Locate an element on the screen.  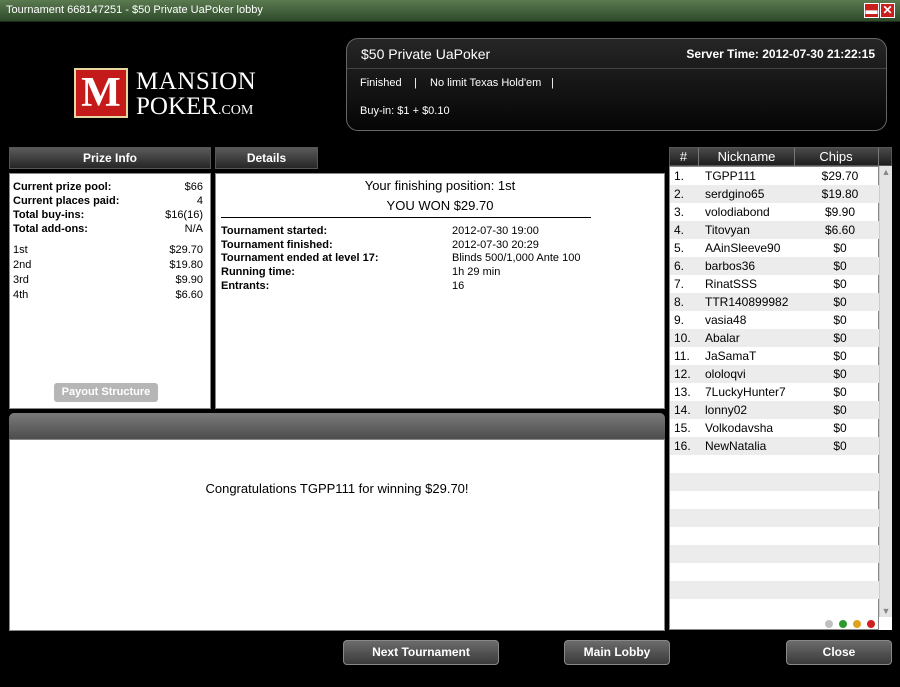
player-nickname: NewNatalia is located at coordinates (736, 446).